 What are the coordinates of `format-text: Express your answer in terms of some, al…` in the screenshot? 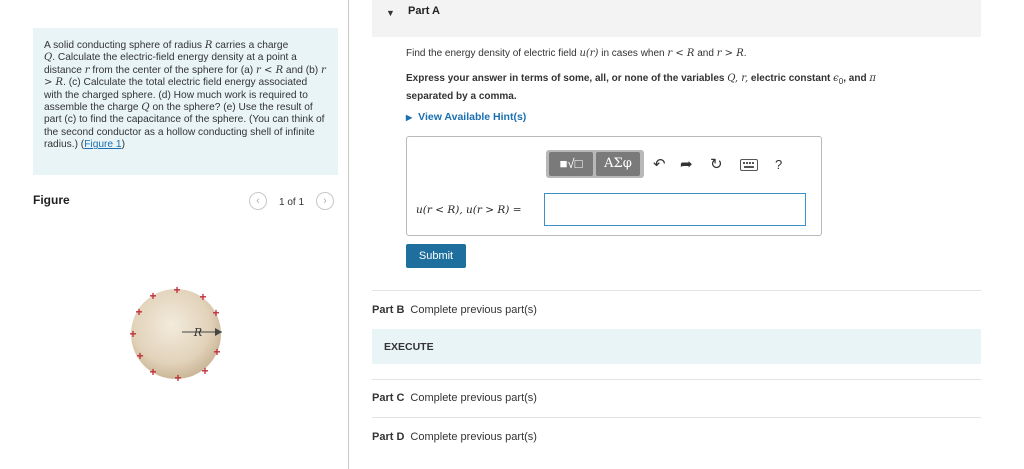 It's located at (567, 78).